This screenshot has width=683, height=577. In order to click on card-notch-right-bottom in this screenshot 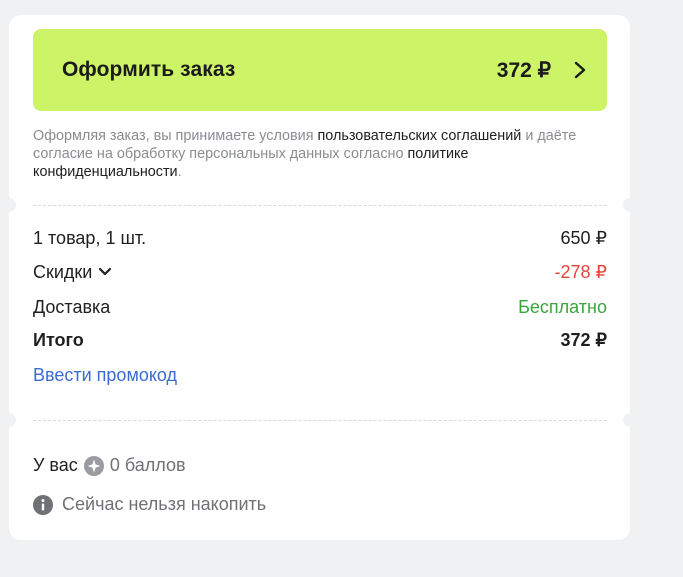, I will do `click(630, 420)`.